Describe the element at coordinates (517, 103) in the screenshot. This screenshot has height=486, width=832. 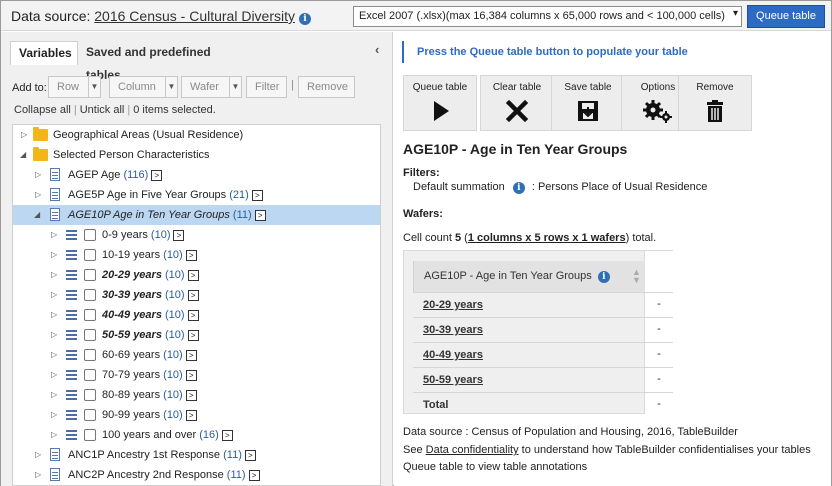
I see `clear-table-action: Clear table` at that location.